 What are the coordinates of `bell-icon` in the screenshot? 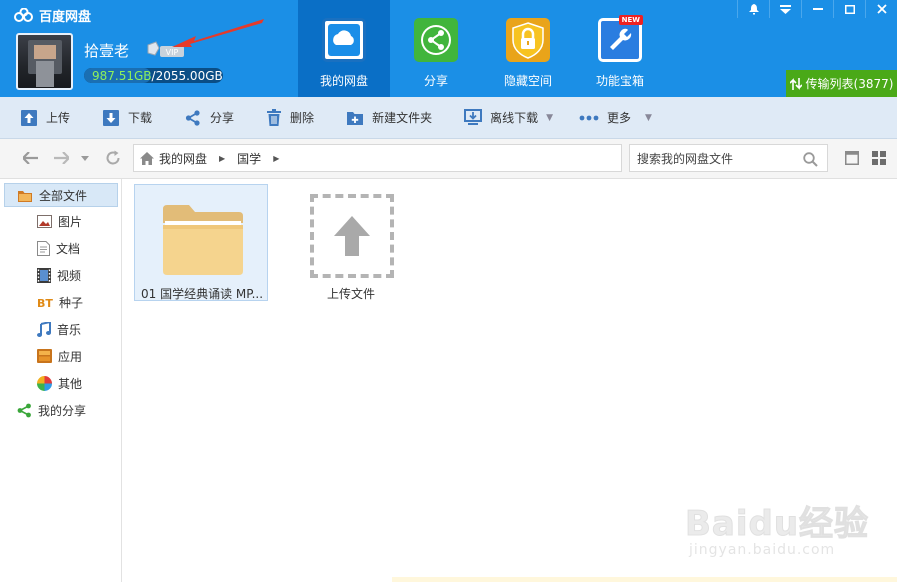 It's located at (753, 9).